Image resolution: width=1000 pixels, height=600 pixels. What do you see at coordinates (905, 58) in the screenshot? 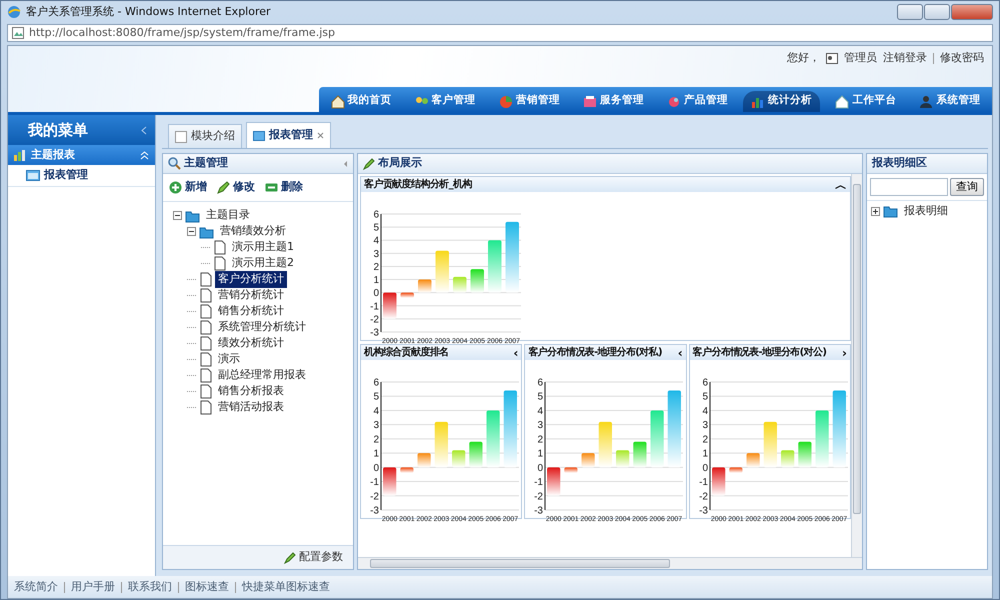
I see `header-link: 注销登录` at bounding box center [905, 58].